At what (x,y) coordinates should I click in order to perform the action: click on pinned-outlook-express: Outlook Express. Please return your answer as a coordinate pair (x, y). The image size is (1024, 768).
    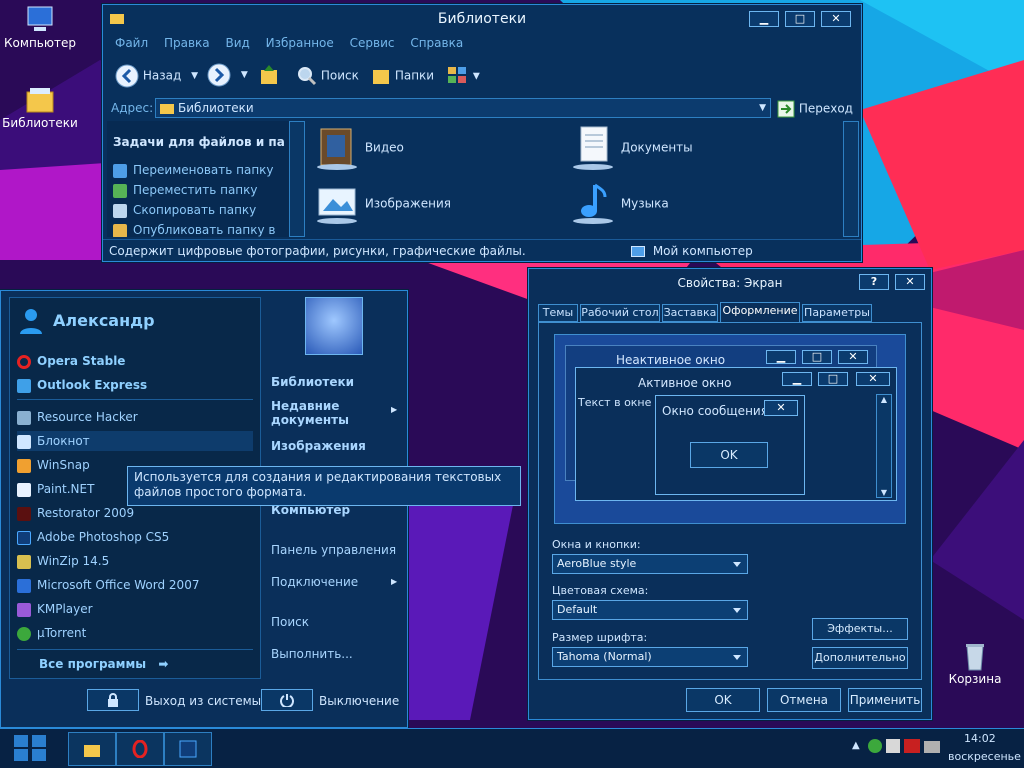
    Looking at the image, I should click on (135, 385).